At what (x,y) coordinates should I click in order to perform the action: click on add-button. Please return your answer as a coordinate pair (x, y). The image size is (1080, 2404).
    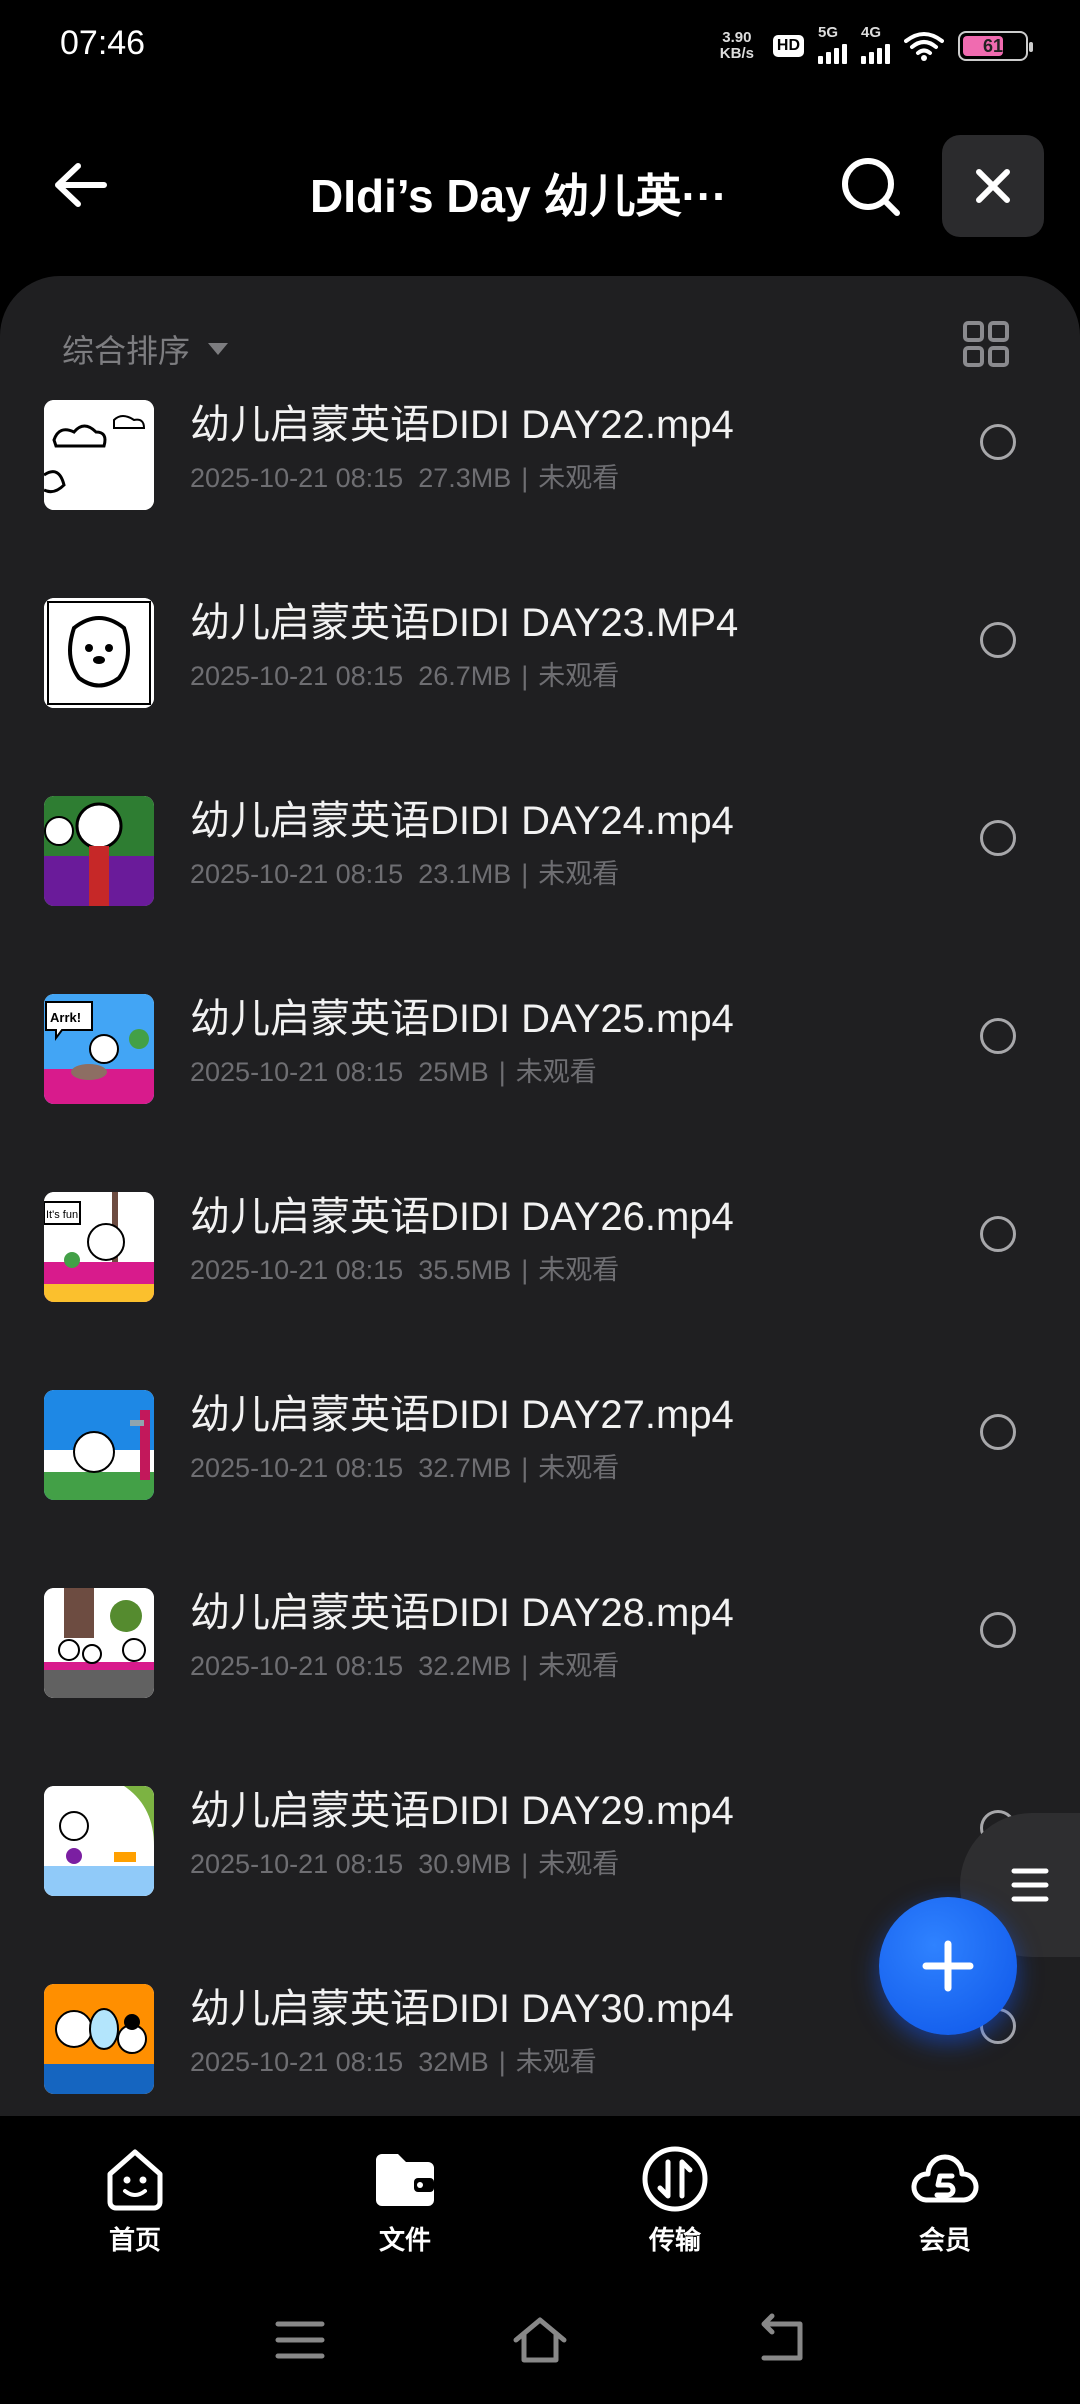
    Looking at the image, I should click on (948, 1966).